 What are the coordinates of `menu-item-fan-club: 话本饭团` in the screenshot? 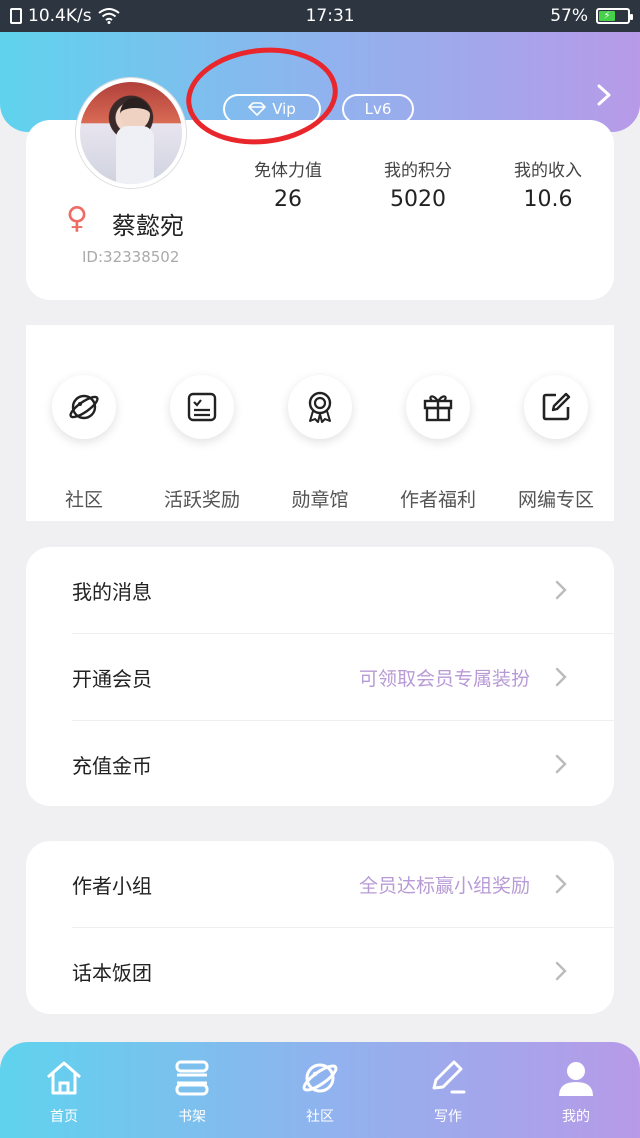 It's located at (320, 971).